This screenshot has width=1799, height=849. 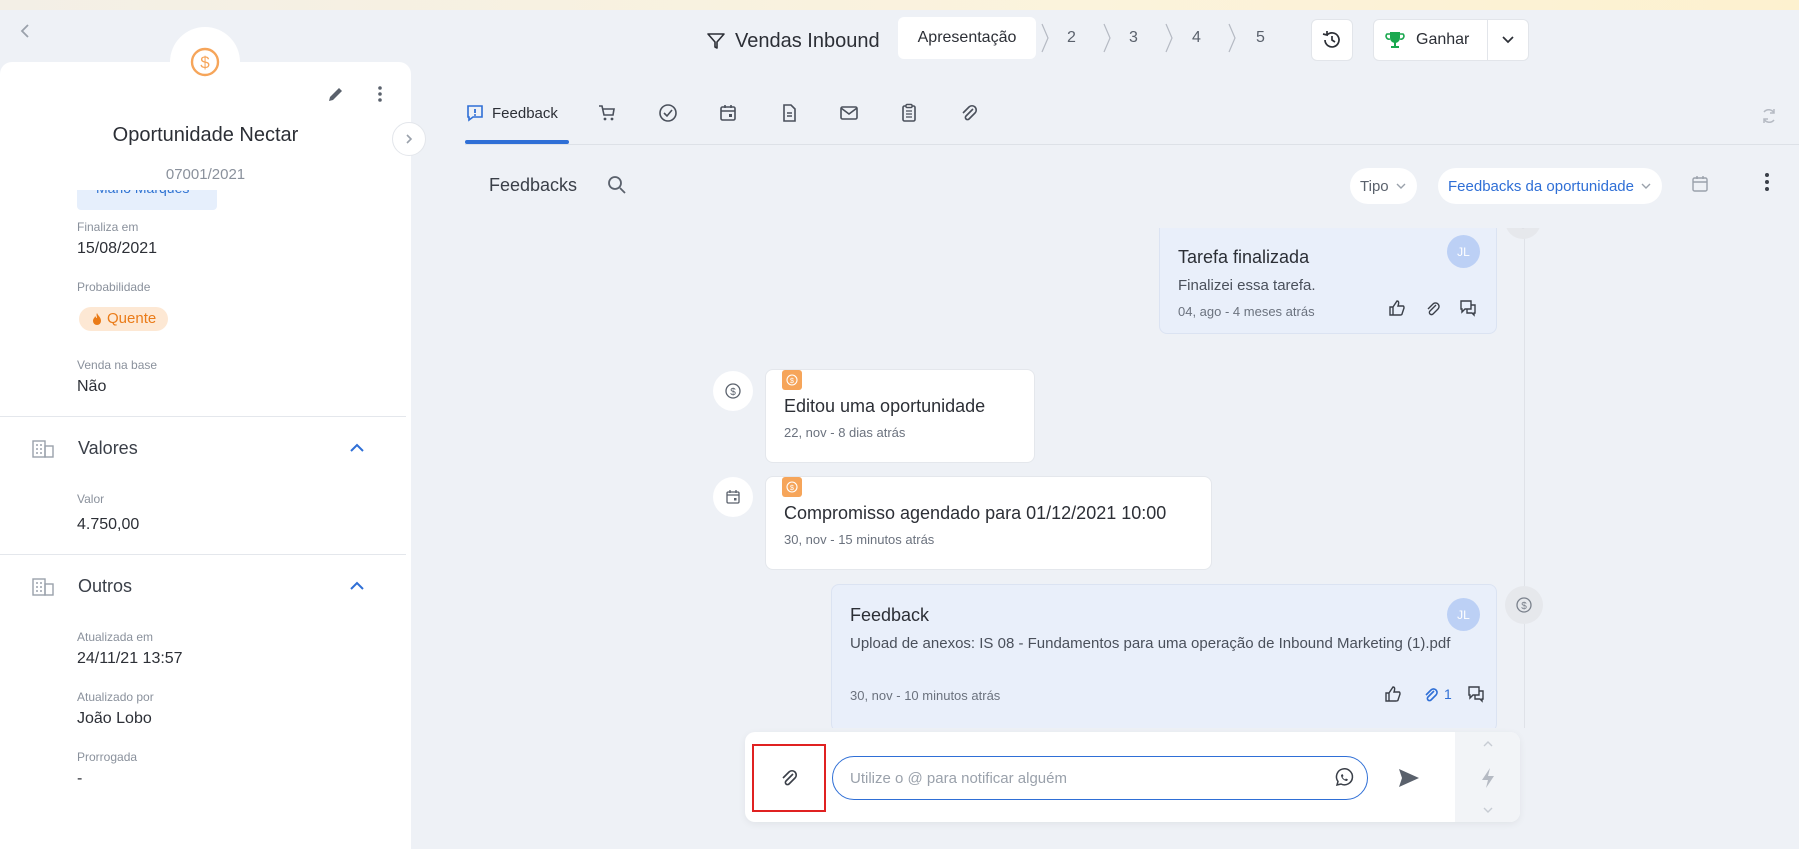 I want to click on whatsapp-icon, so click(x=1344, y=778).